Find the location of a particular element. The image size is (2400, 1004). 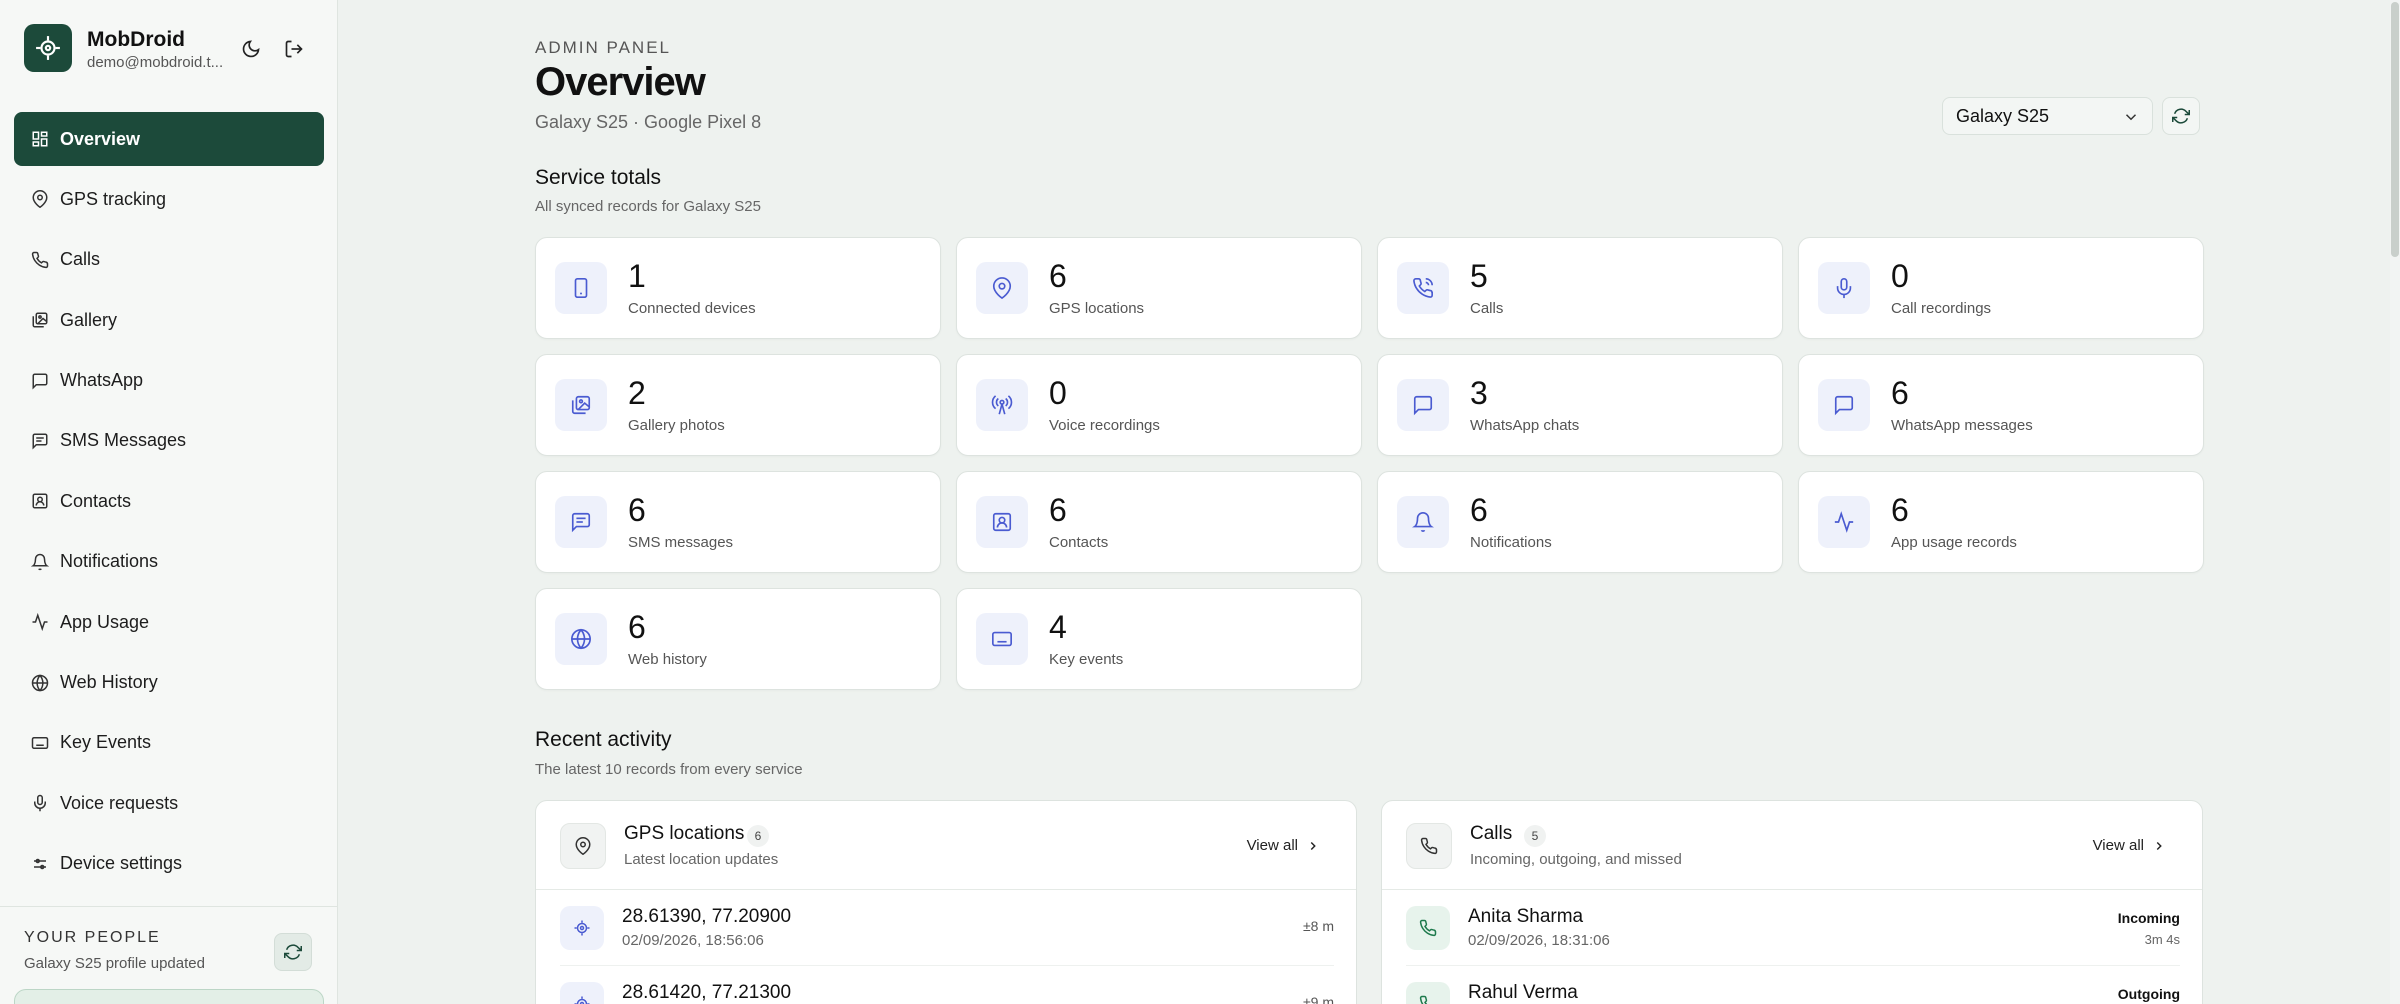

refresh-icon is located at coordinates (2181, 116).